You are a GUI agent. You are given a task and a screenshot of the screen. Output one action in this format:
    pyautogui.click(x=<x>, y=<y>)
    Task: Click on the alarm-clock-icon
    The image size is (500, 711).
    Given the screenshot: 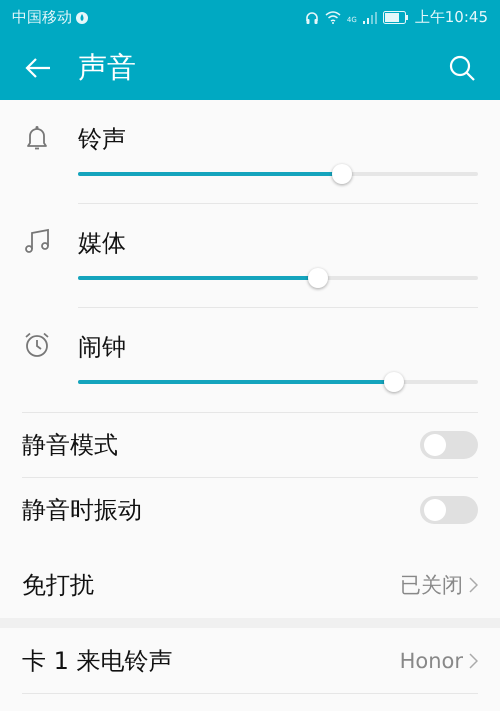 What is the action you would take?
    pyautogui.click(x=37, y=345)
    